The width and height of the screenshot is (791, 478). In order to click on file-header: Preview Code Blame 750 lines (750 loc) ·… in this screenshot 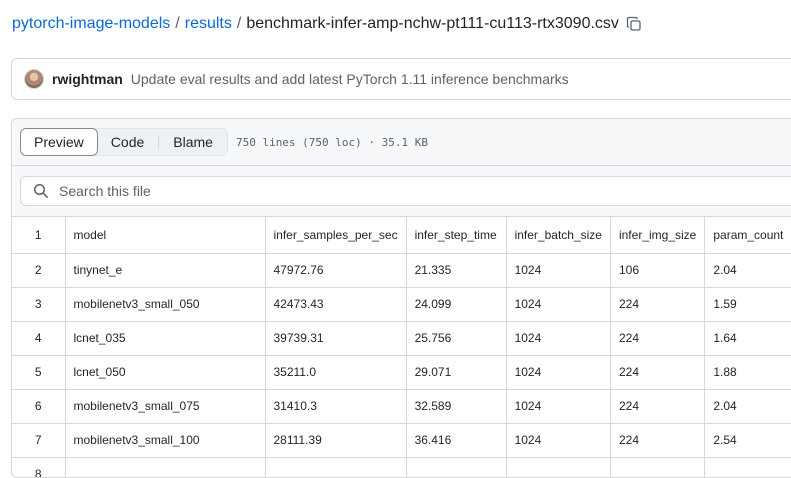, I will do `click(401, 142)`.